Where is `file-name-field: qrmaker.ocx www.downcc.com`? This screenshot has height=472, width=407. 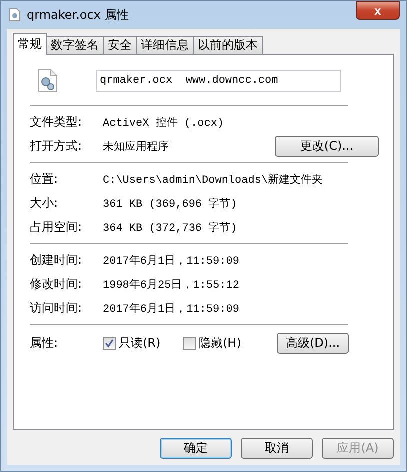 file-name-field: qrmaker.ocx www.downcc.com is located at coordinates (218, 81).